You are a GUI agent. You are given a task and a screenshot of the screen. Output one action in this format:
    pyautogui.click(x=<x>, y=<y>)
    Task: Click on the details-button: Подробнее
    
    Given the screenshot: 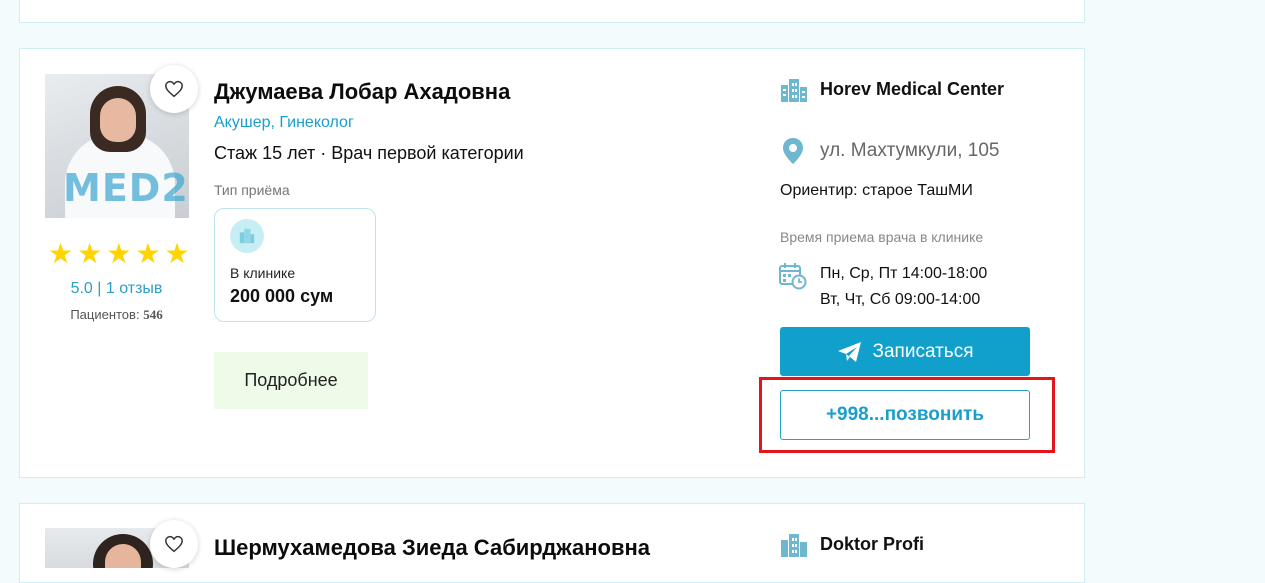 What is the action you would take?
    pyautogui.click(x=291, y=380)
    